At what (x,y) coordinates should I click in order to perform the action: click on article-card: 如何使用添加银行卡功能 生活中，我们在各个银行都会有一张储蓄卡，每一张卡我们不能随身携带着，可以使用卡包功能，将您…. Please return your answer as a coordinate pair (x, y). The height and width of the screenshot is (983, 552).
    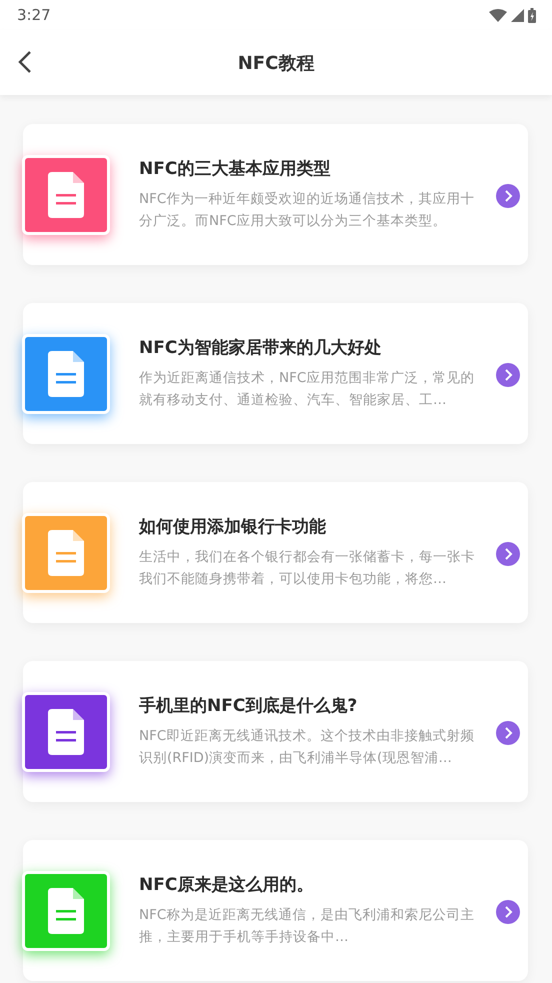
    Looking at the image, I should click on (275, 552).